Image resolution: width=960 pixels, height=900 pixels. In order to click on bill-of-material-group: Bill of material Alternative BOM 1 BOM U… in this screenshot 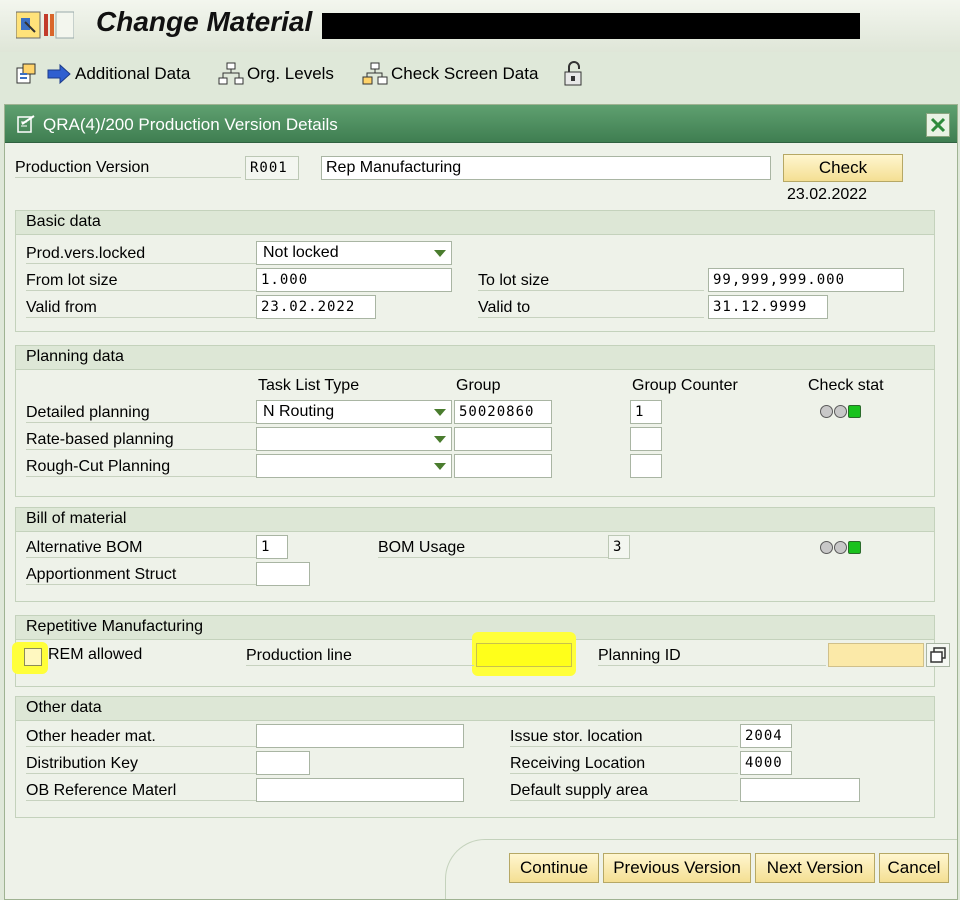, I will do `click(475, 554)`.